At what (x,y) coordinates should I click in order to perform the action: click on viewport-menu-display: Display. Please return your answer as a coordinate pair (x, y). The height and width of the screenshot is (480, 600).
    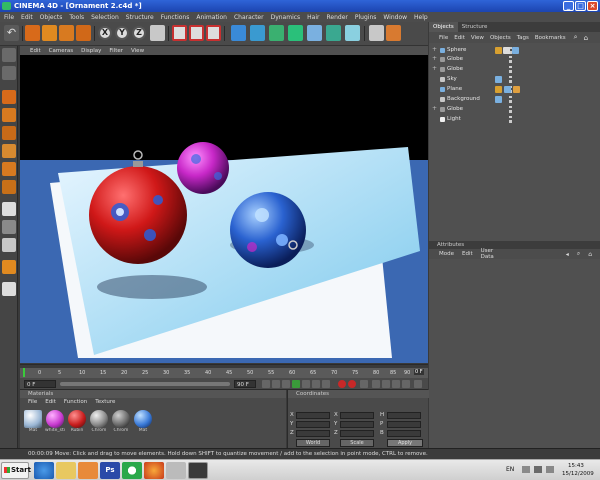
    Looking at the image, I should click on (91, 51).